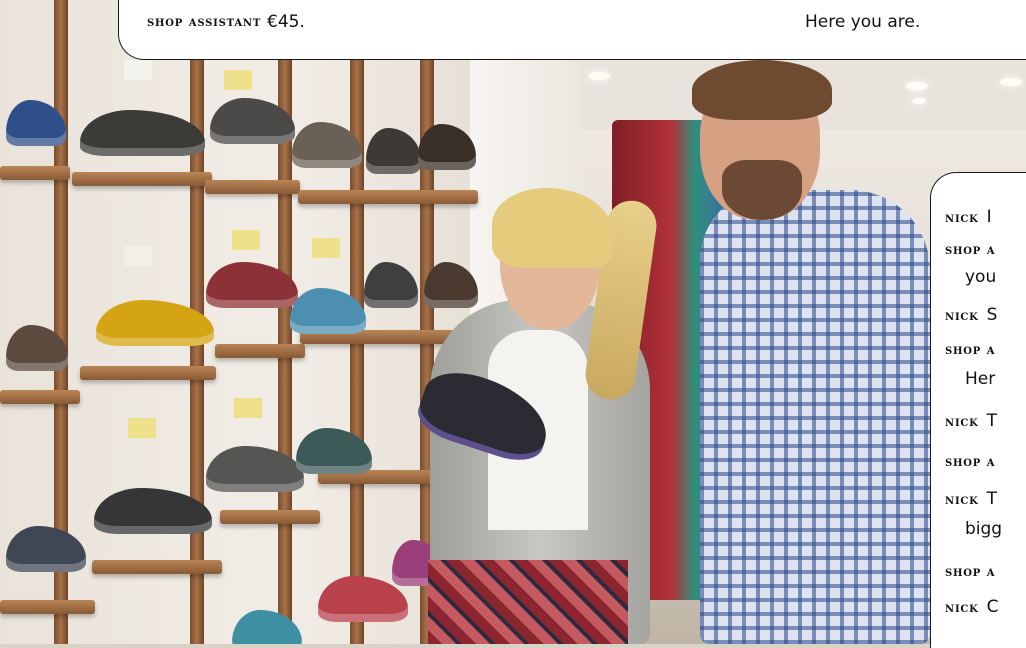  I want to click on dialogue-line: bigg, so click(984, 529).